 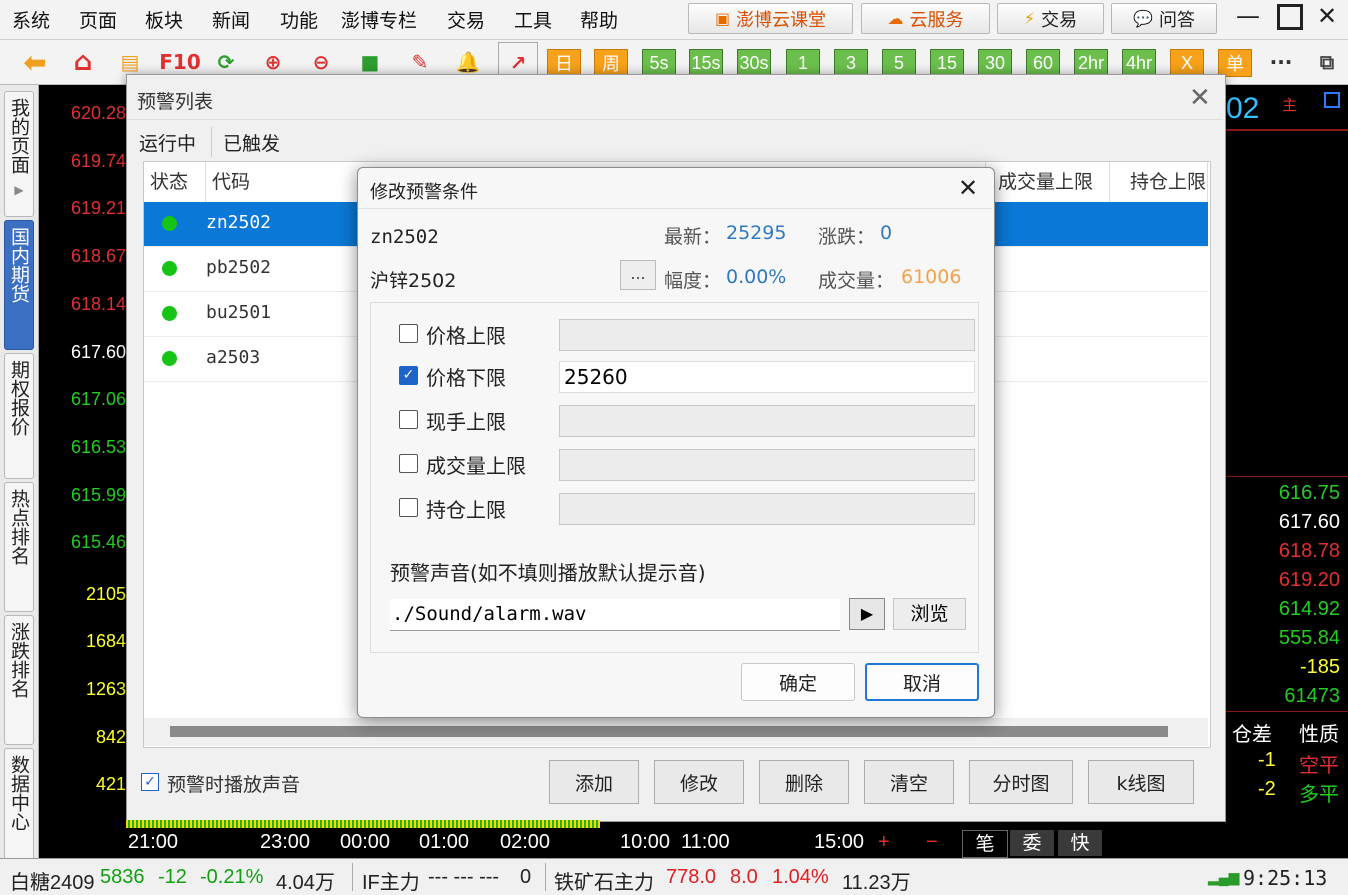 What do you see at coordinates (699, 782) in the screenshot?
I see `modify-button: 修改` at bounding box center [699, 782].